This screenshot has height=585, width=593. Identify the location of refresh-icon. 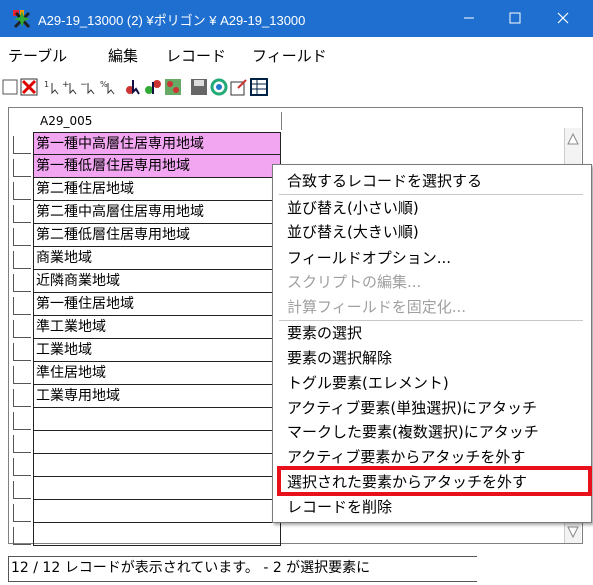
(219, 87).